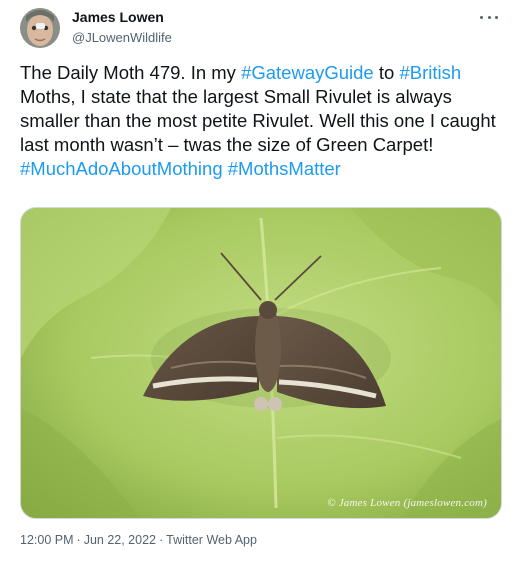  What do you see at coordinates (122, 38) in the screenshot?
I see `author-handle: @JLowenWildlife` at bounding box center [122, 38].